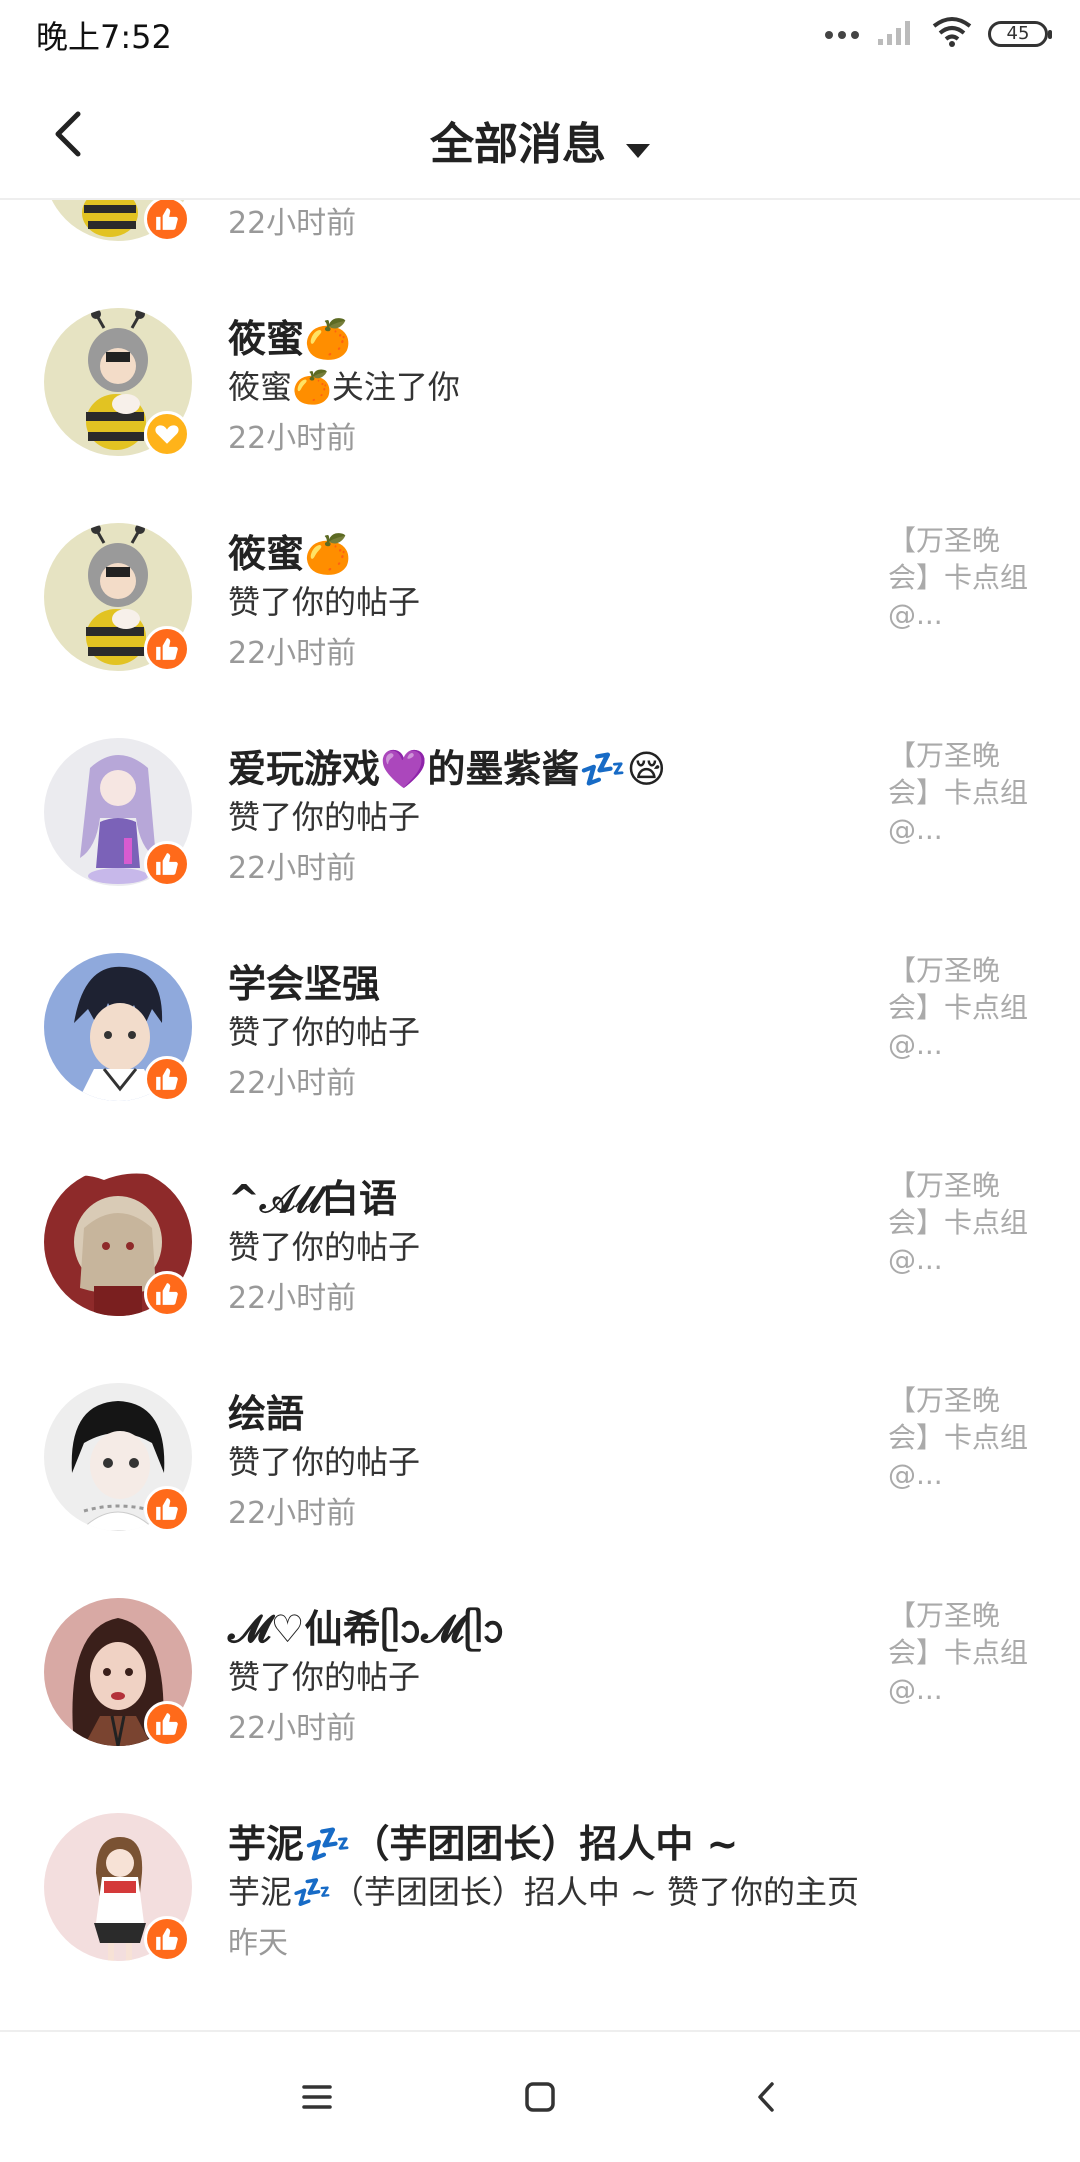 Image resolution: width=1080 pixels, height=2162 pixels. What do you see at coordinates (540, 382) in the screenshot?
I see `list-item: 筱蜜🍊 筱蜜🍊关注了你 22小时前` at bounding box center [540, 382].